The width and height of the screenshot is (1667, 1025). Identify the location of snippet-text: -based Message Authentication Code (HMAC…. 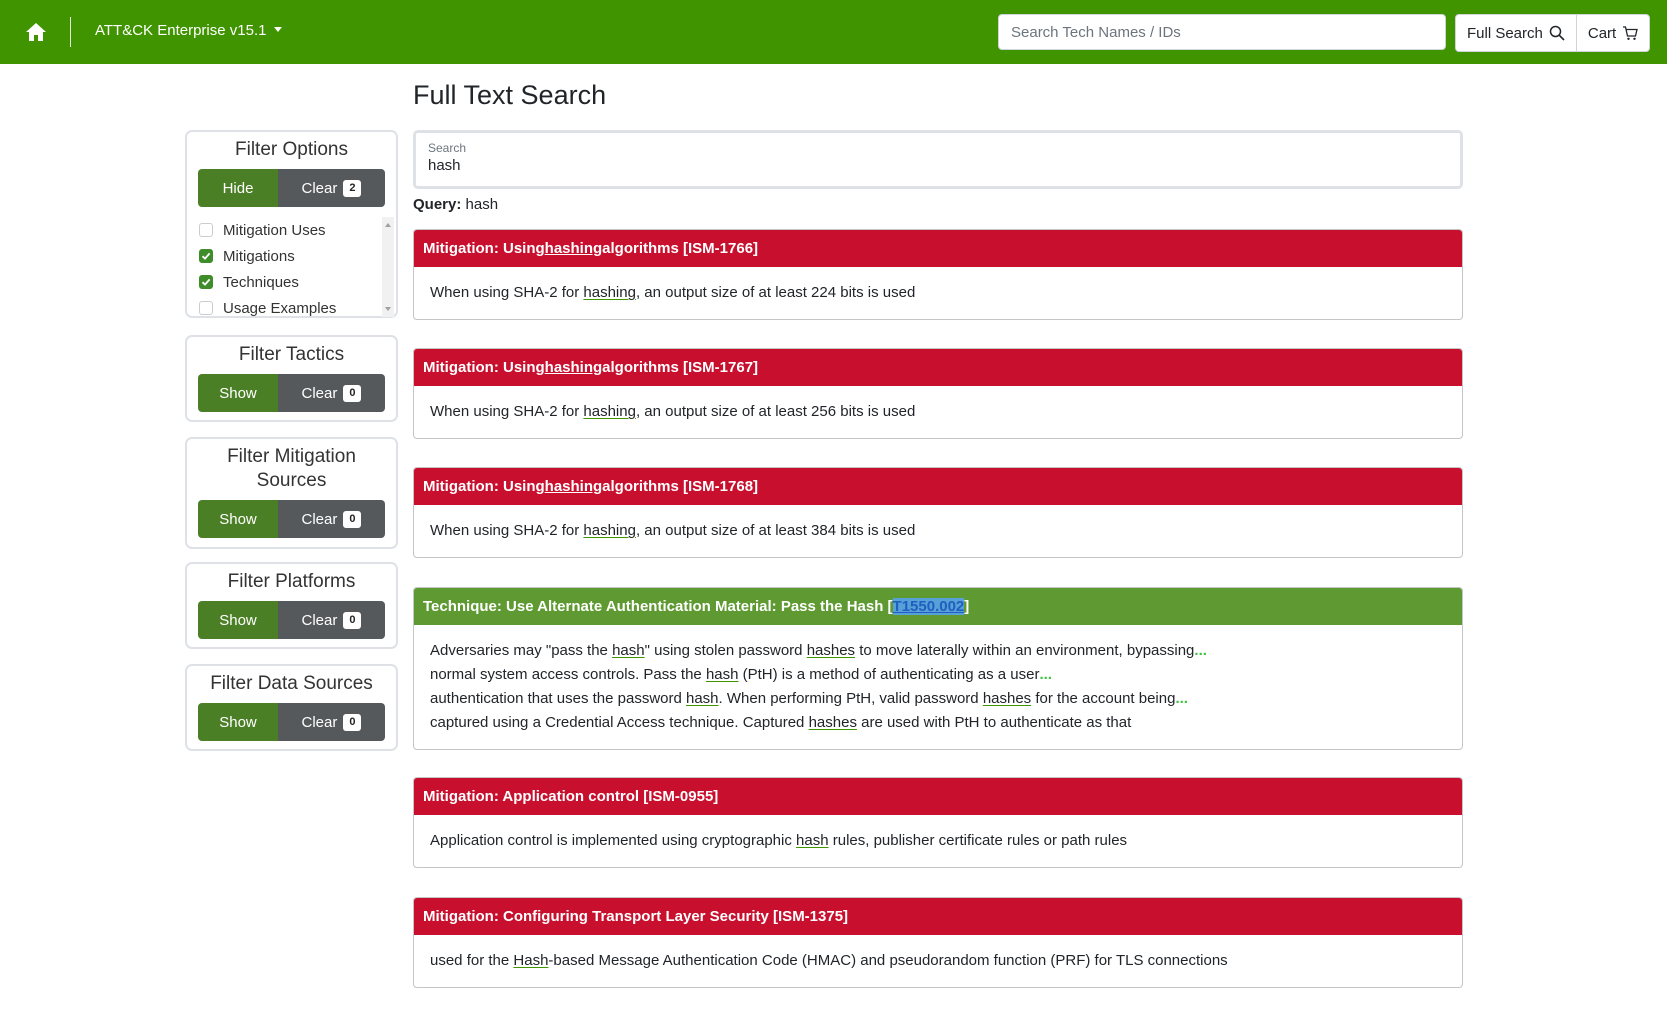
(888, 960).